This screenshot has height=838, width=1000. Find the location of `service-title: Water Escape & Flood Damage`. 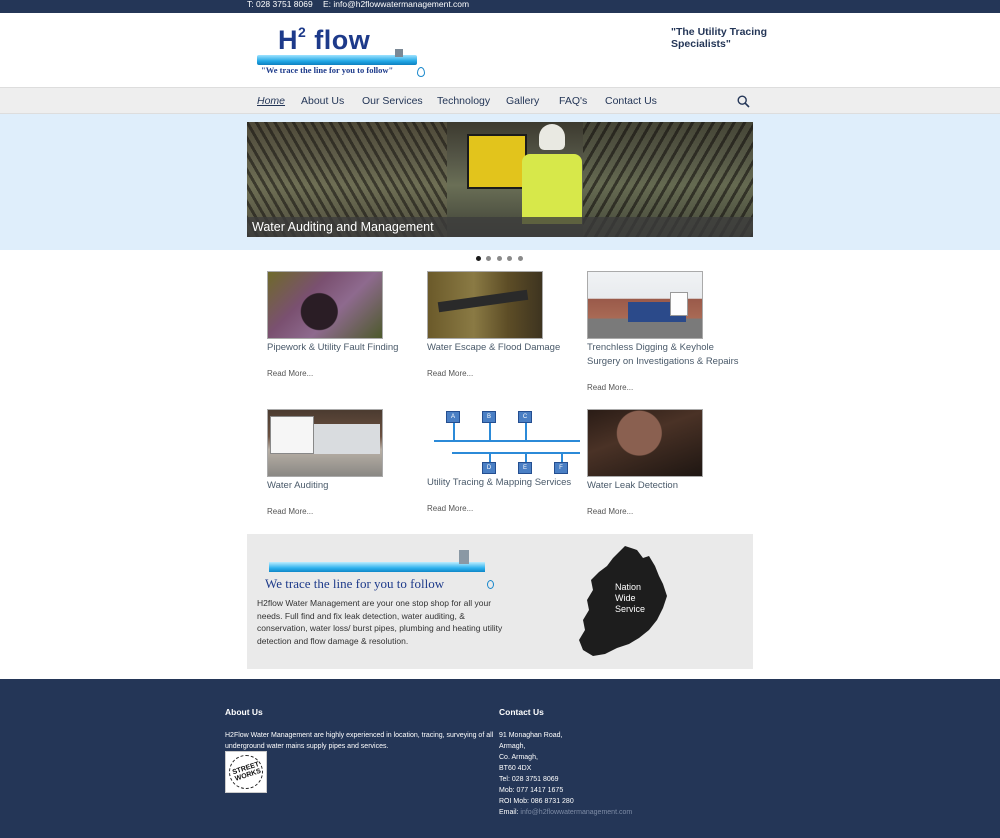

service-title: Water Escape & Flood Damage is located at coordinates (507, 348).